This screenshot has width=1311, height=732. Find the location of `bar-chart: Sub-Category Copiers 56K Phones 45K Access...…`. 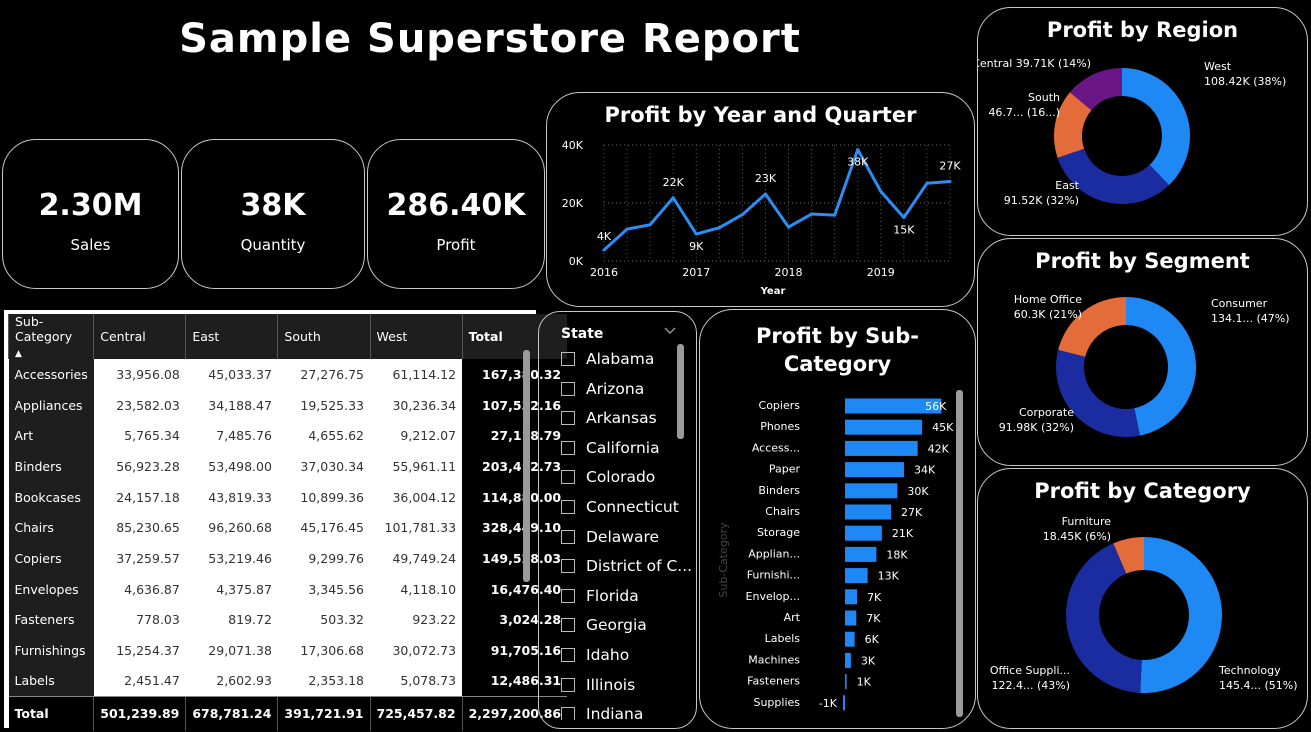

bar-chart: Sub-Category Copiers 56K Phones 45K Access...… is located at coordinates (838, 520).